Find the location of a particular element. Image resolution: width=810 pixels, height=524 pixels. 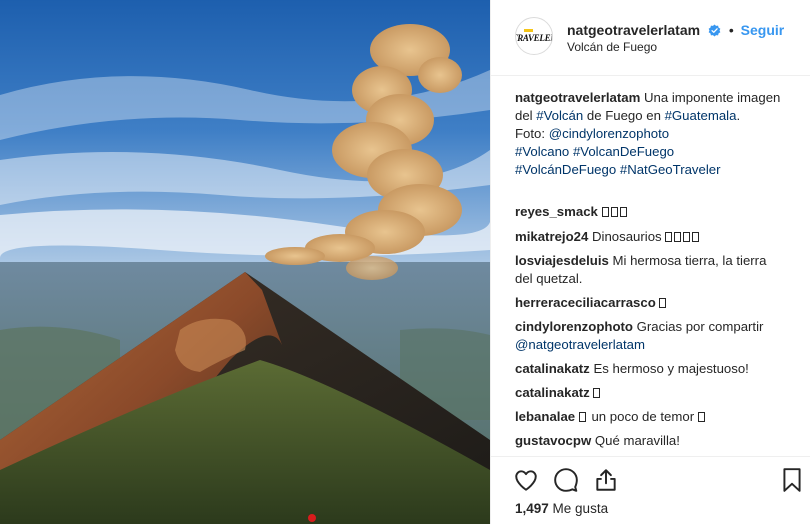

comment: gustavocpw Qué maravilla! is located at coordinates (650, 441).